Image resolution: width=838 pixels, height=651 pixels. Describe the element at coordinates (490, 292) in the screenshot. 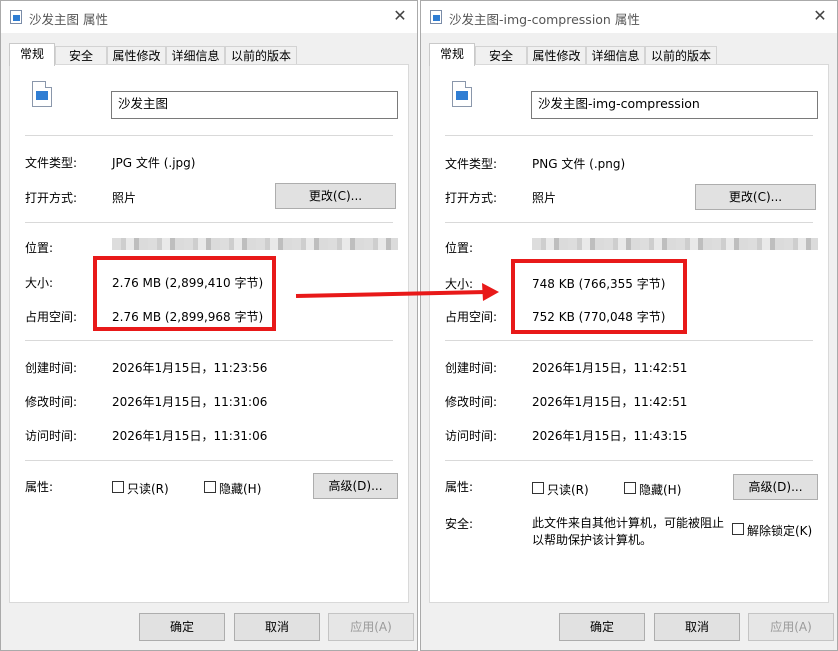

I see `arrow-head` at that location.